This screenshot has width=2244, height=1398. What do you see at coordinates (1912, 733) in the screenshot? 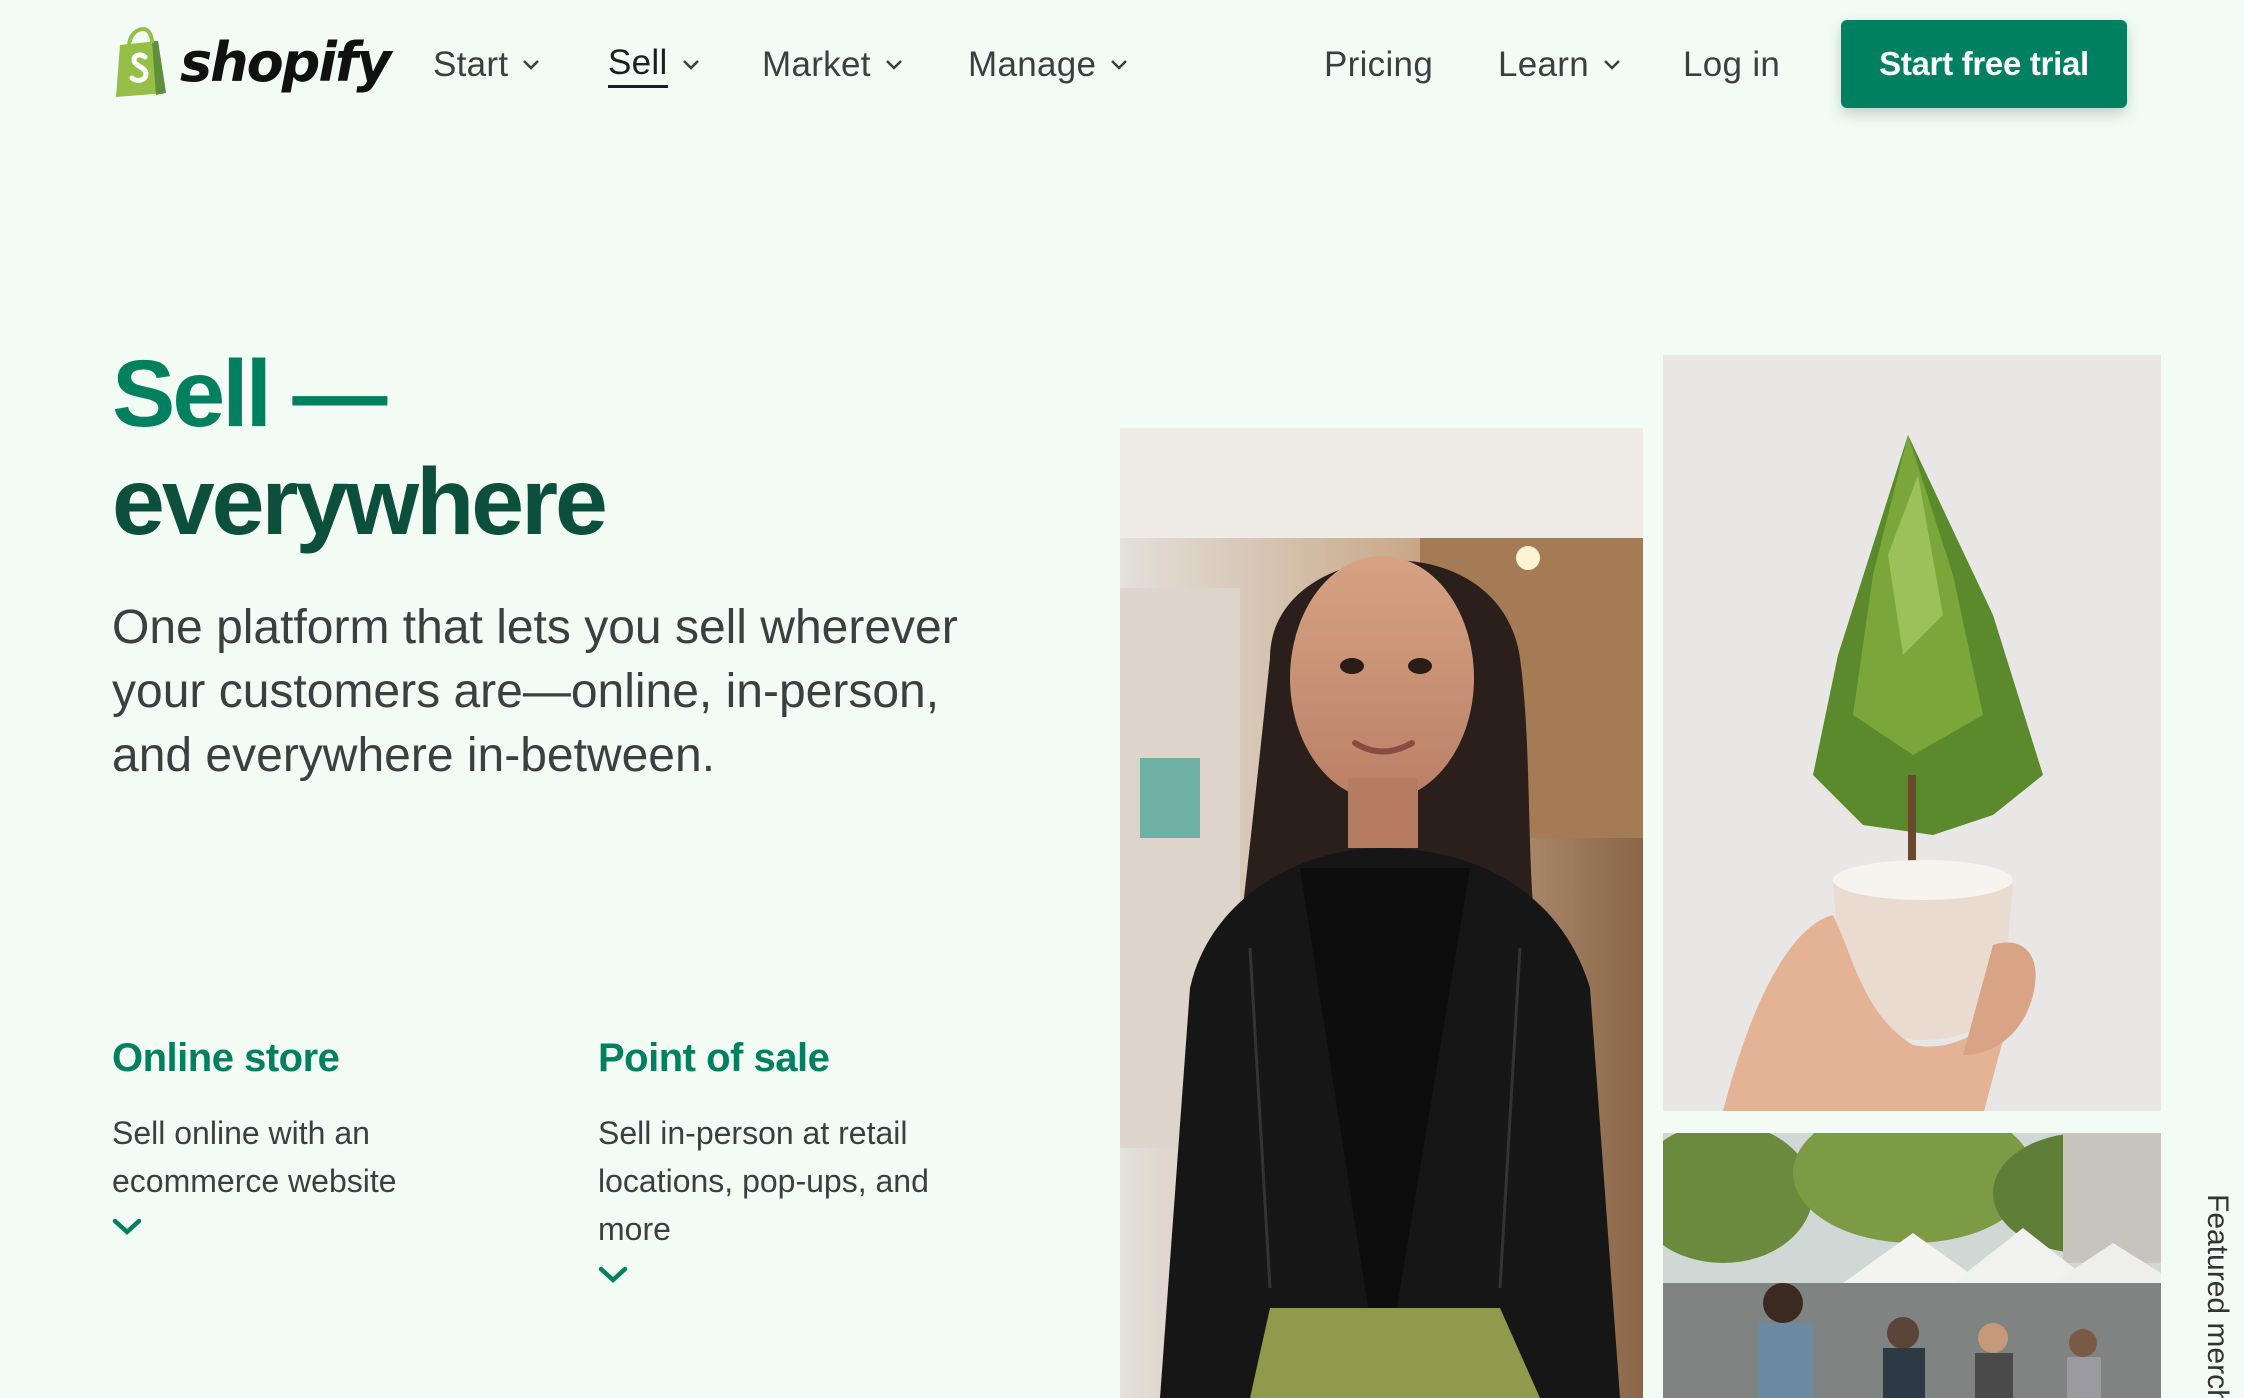
I see `plant-in-hand-photo` at bounding box center [1912, 733].